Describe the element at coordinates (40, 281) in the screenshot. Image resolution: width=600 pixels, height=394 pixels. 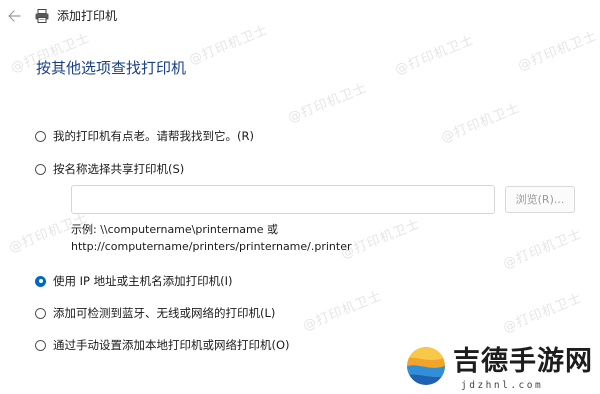
I see `radio-button-selected` at that location.